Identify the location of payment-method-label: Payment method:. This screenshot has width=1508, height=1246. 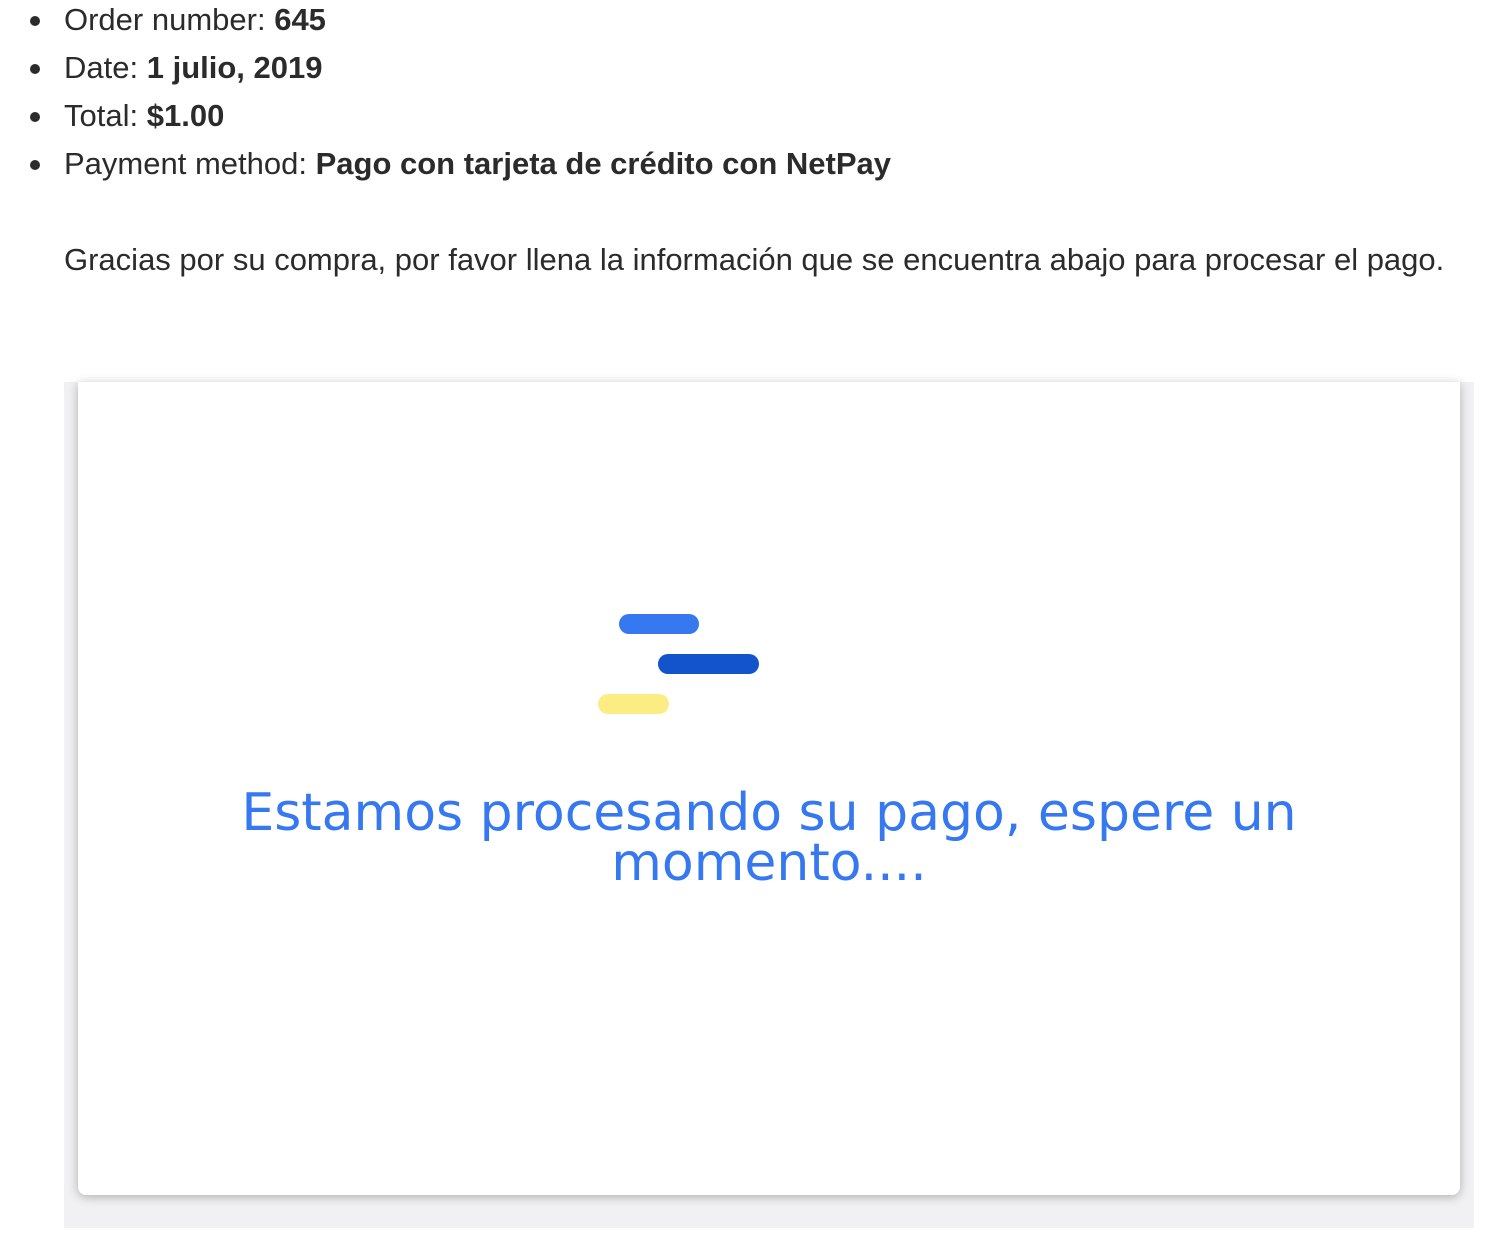
(185, 163).